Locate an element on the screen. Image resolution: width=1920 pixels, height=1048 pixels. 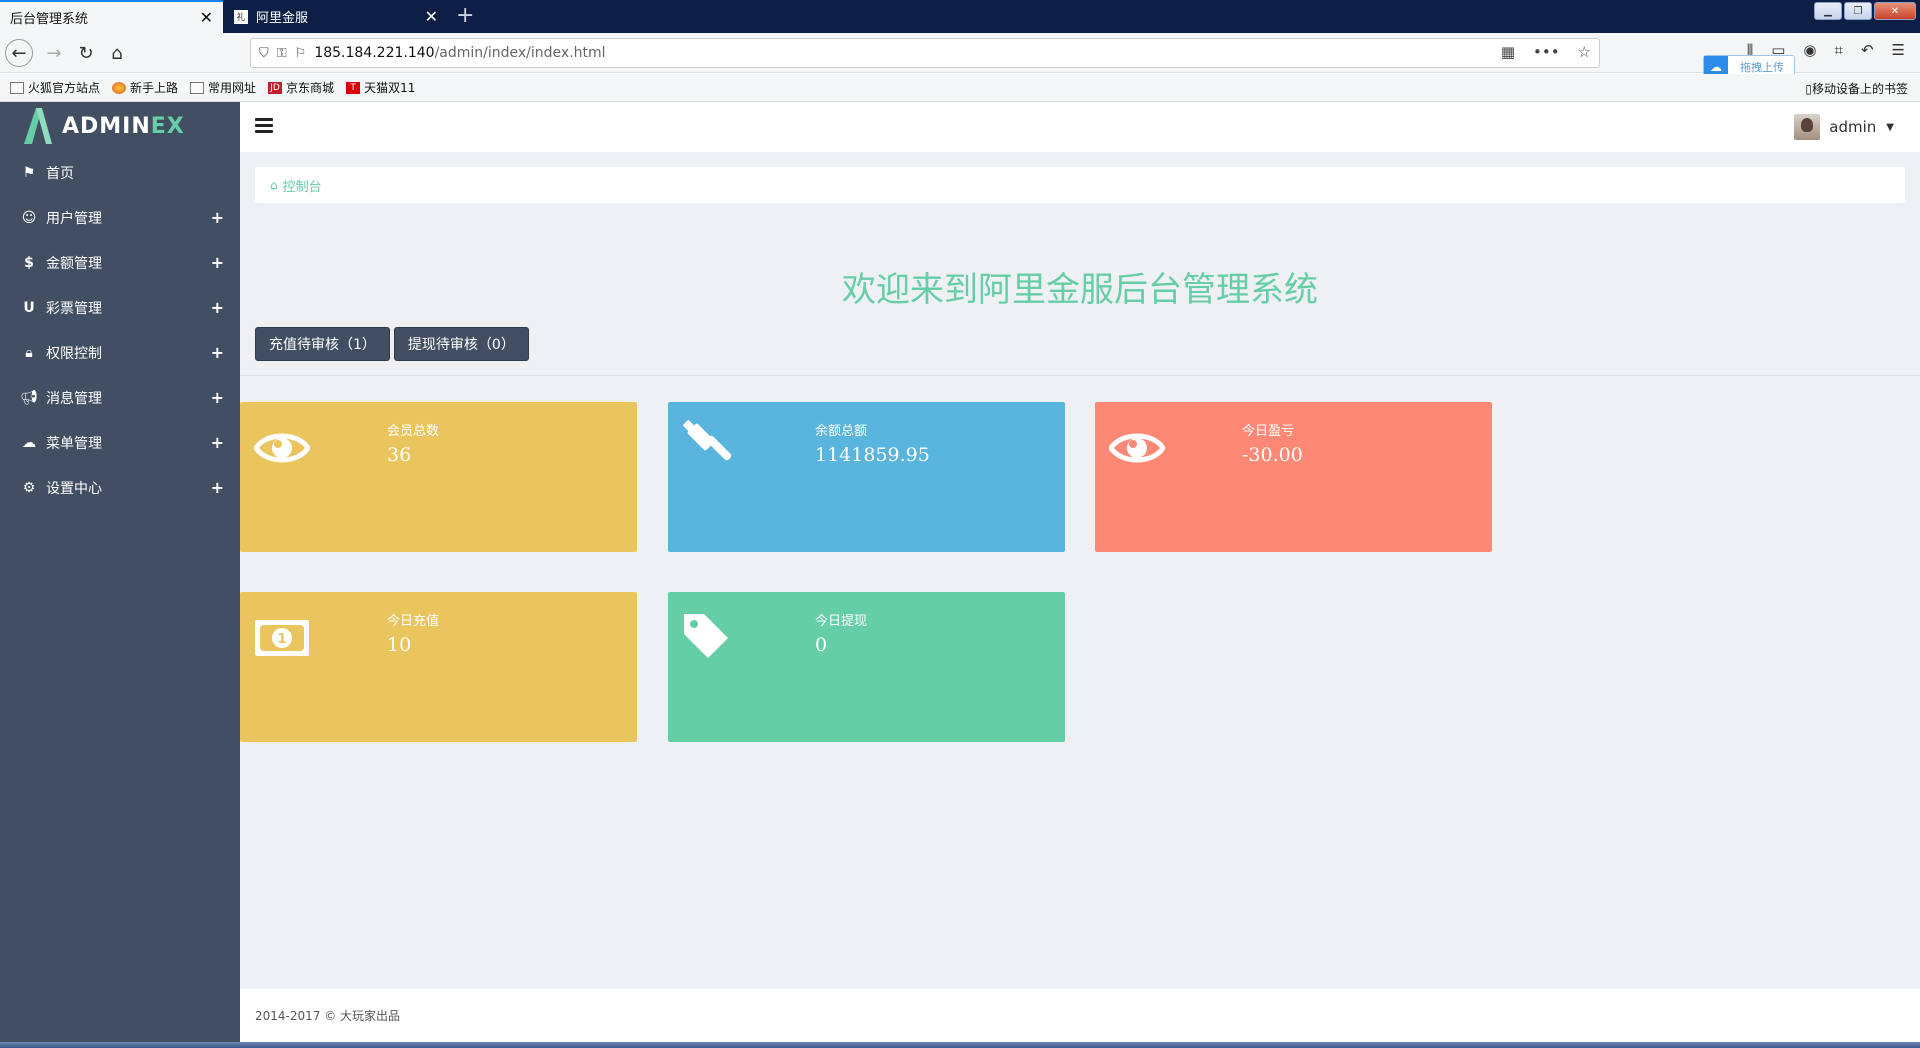
avatar is located at coordinates (1807, 127).